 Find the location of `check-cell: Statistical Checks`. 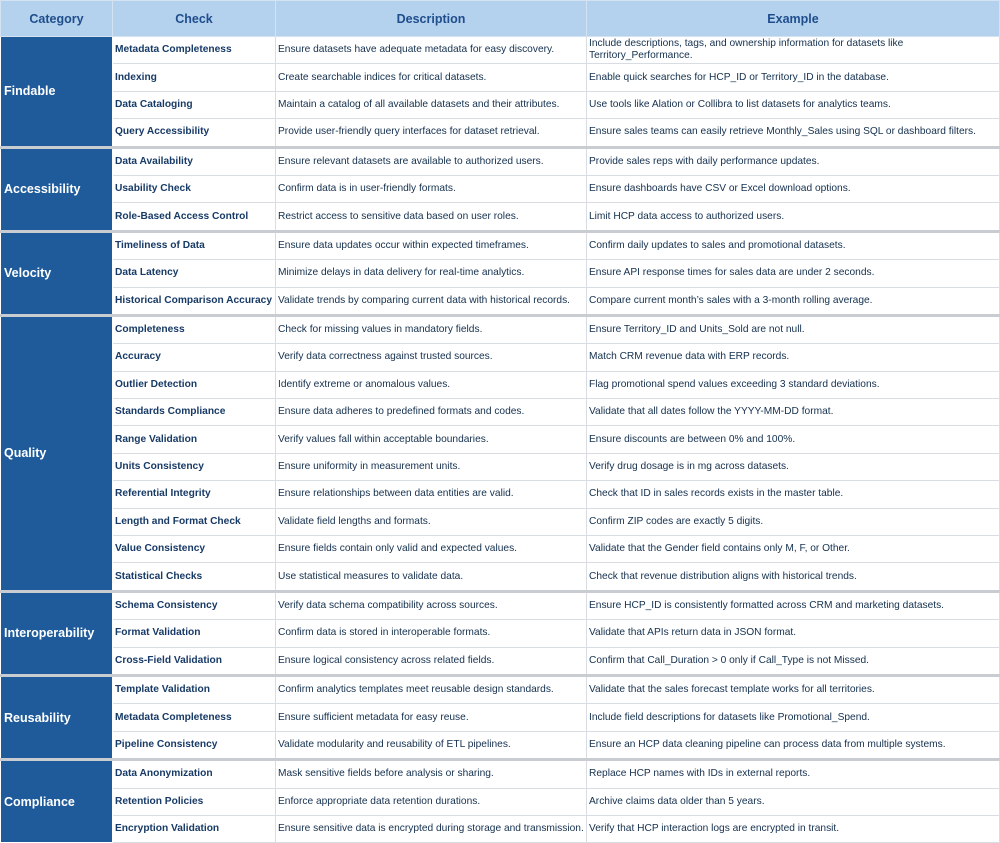

check-cell: Statistical Checks is located at coordinates (194, 577).